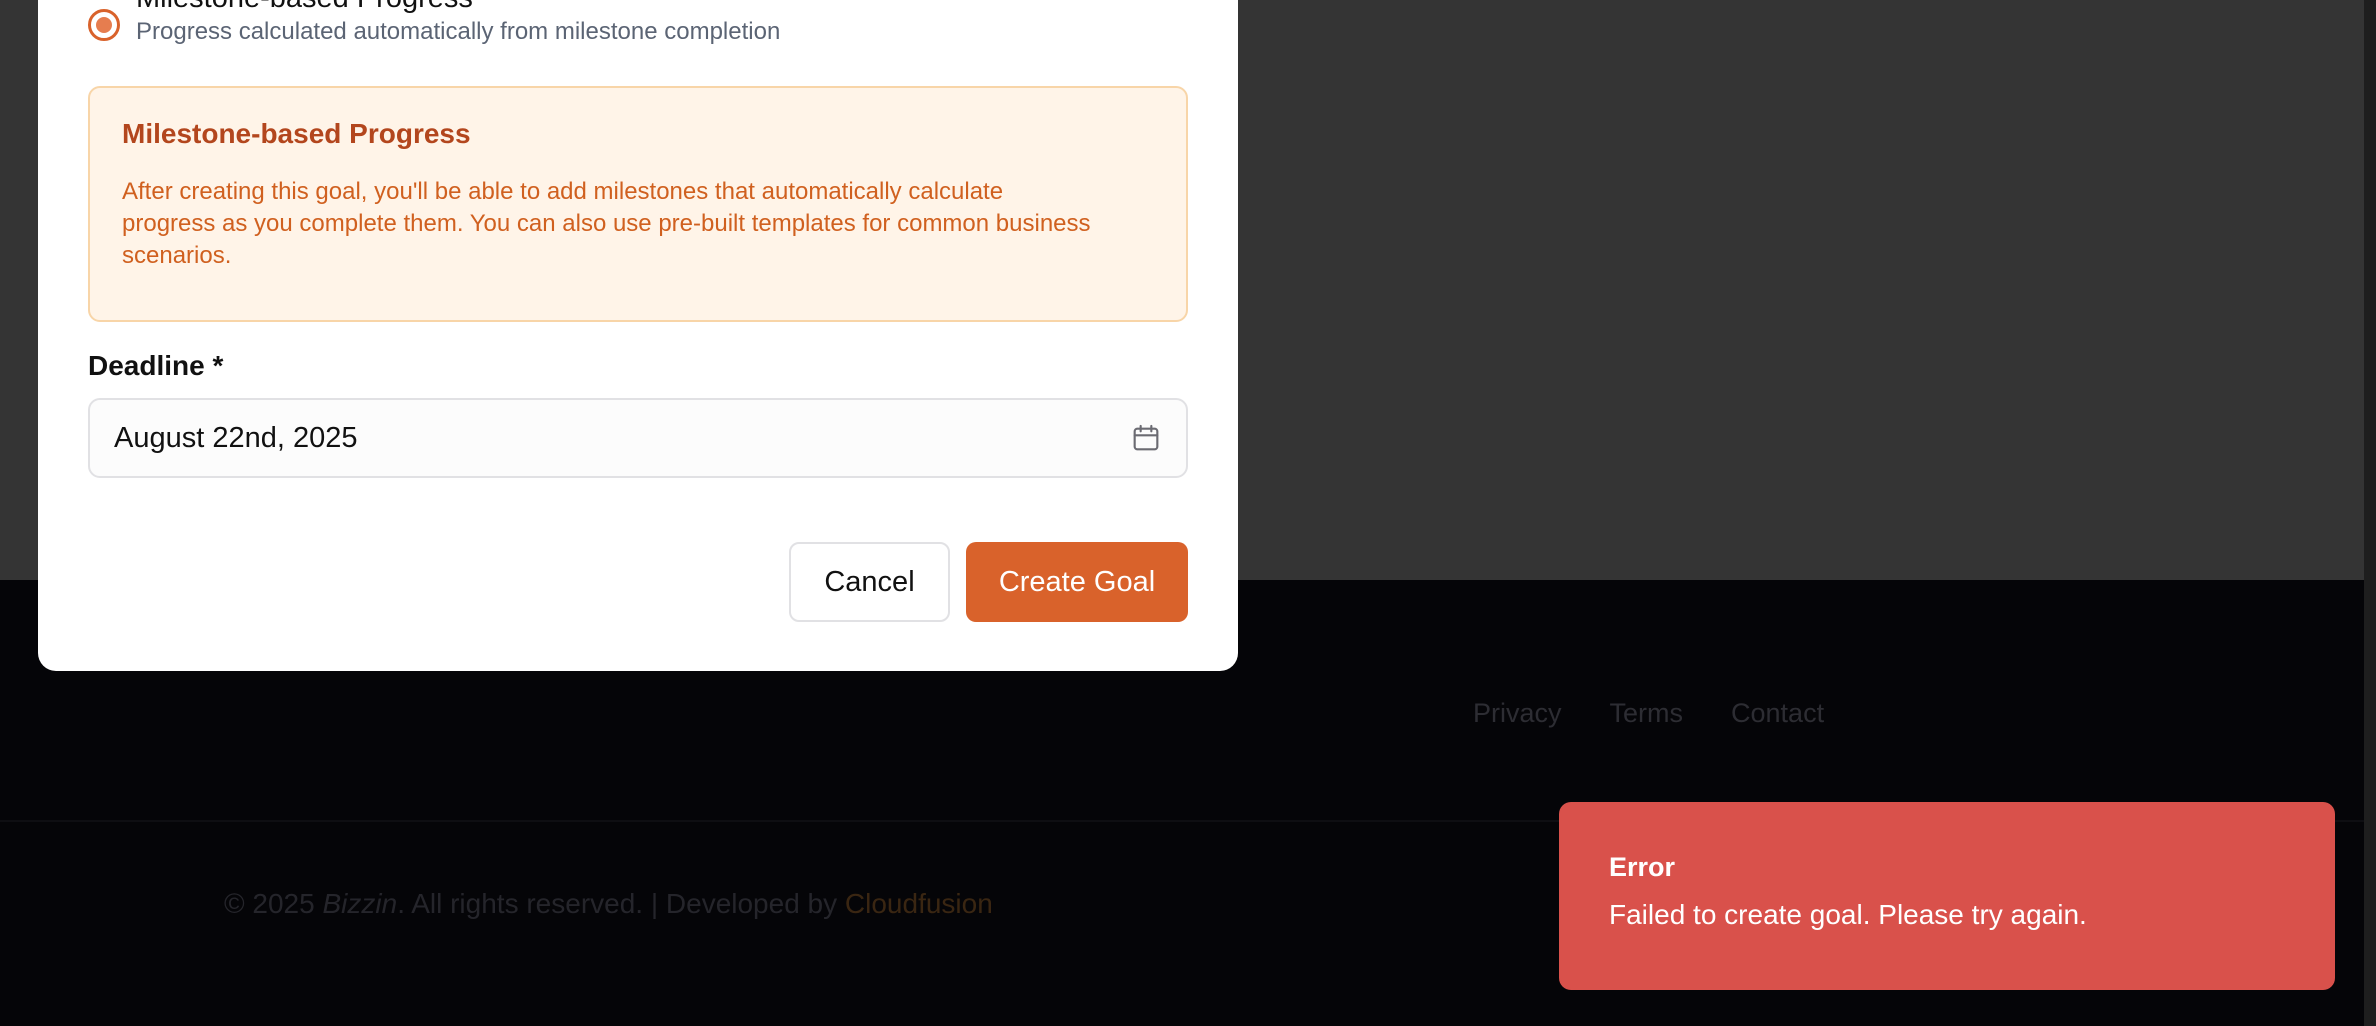 This screenshot has height=1026, width=2376. What do you see at coordinates (621, 903) in the screenshot?
I see `copyright-suffix: . All rights reserved. | Developed by` at bounding box center [621, 903].